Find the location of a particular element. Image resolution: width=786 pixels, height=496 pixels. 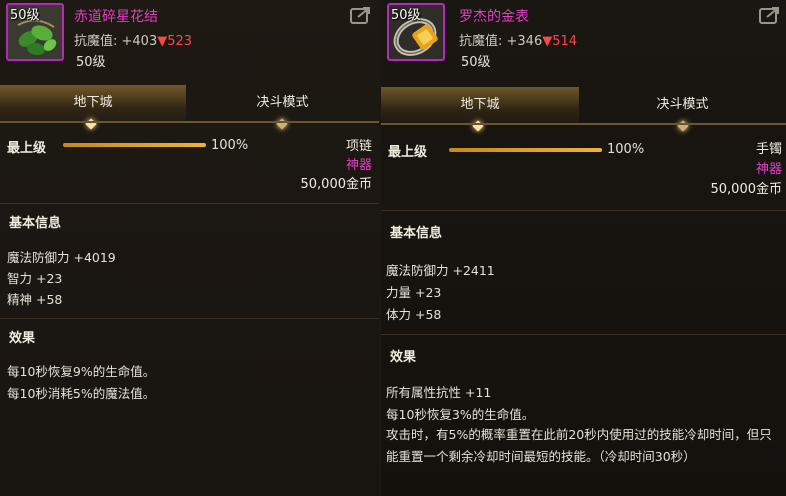

item-type: 项链 is located at coordinates (358, 146).